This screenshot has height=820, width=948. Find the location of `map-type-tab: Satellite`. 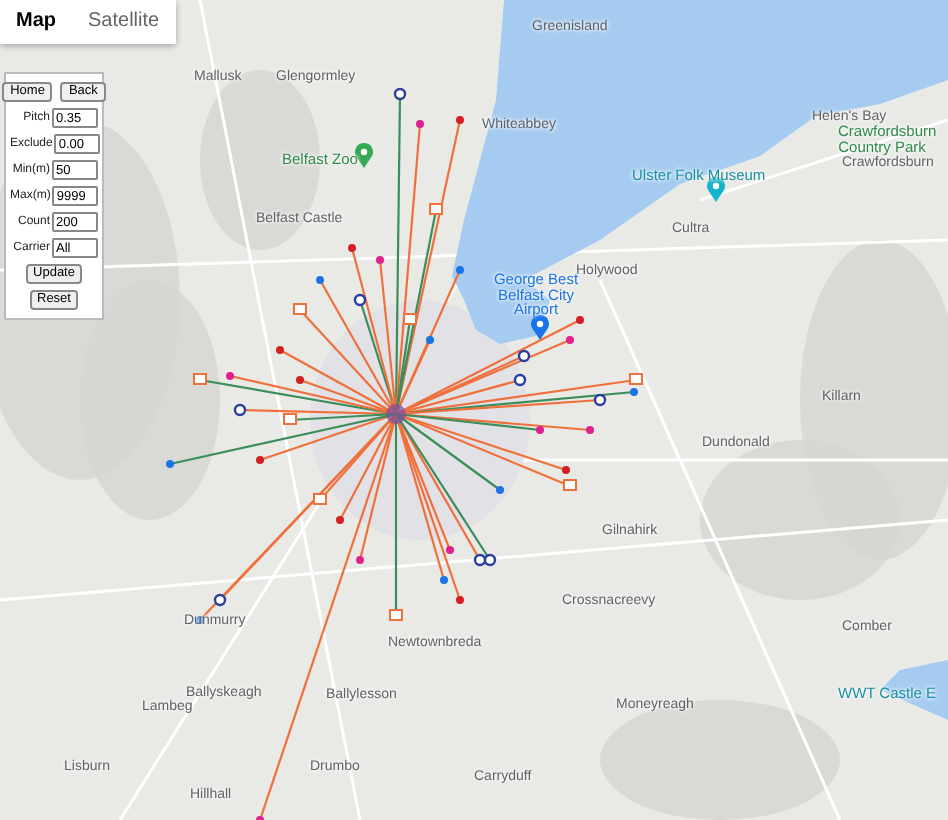

map-type-tab: Satellite is located at coordinates (124, 22).